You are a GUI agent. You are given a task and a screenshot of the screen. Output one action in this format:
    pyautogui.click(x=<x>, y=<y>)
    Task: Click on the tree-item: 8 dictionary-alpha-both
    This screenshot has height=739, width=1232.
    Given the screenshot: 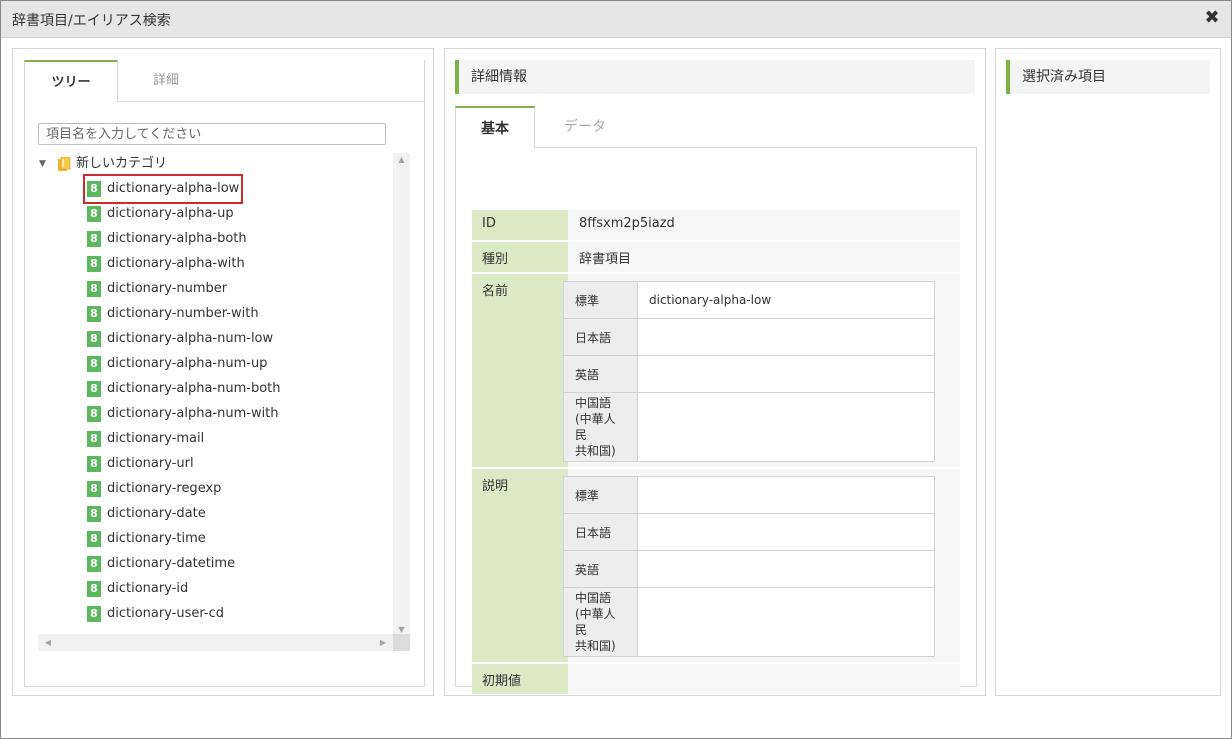 What is the action you would take?
    pyautogui.click(x=167, y=239)
    